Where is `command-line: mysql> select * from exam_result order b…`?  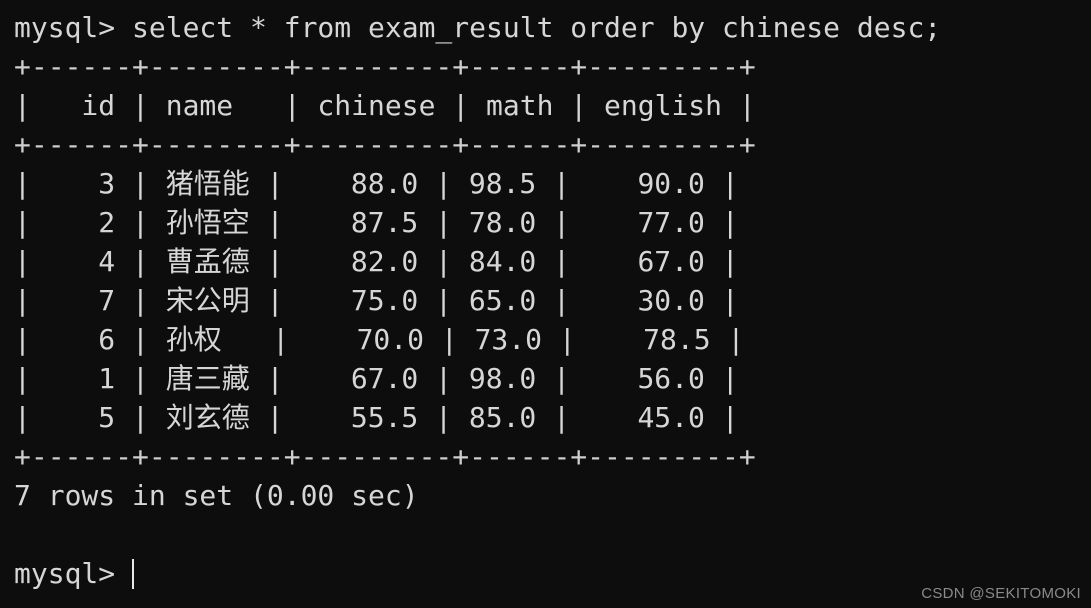 command-line: mysql> select * from exam_result order b… is located at coordinates (478, 27).